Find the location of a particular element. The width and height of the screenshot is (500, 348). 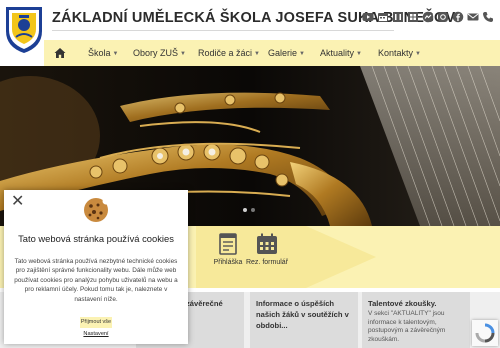

office-icon is located at coordinates (398, 17).